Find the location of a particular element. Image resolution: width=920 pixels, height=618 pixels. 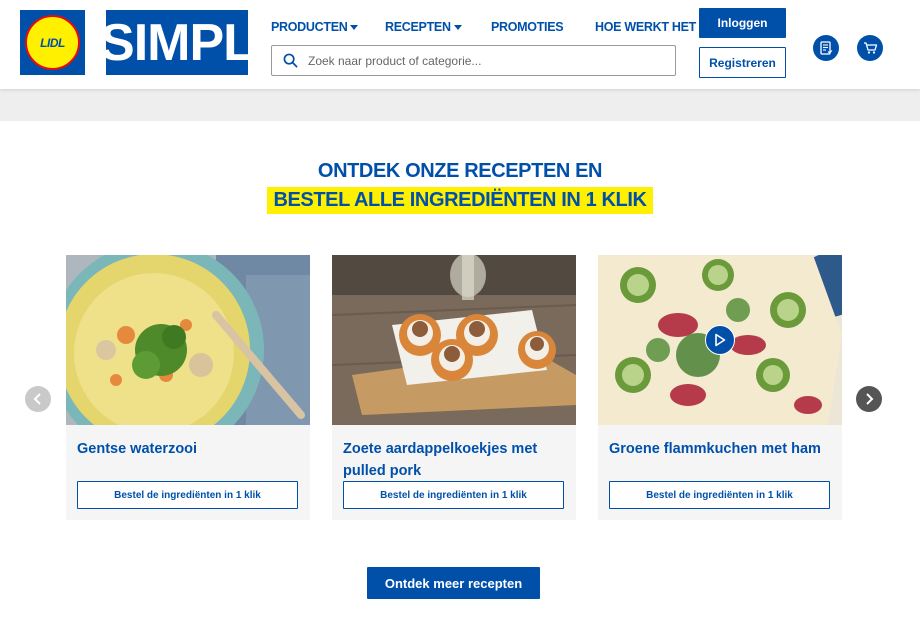

nav-recepten: RECEPTEN is located at coordinates (438, 27).